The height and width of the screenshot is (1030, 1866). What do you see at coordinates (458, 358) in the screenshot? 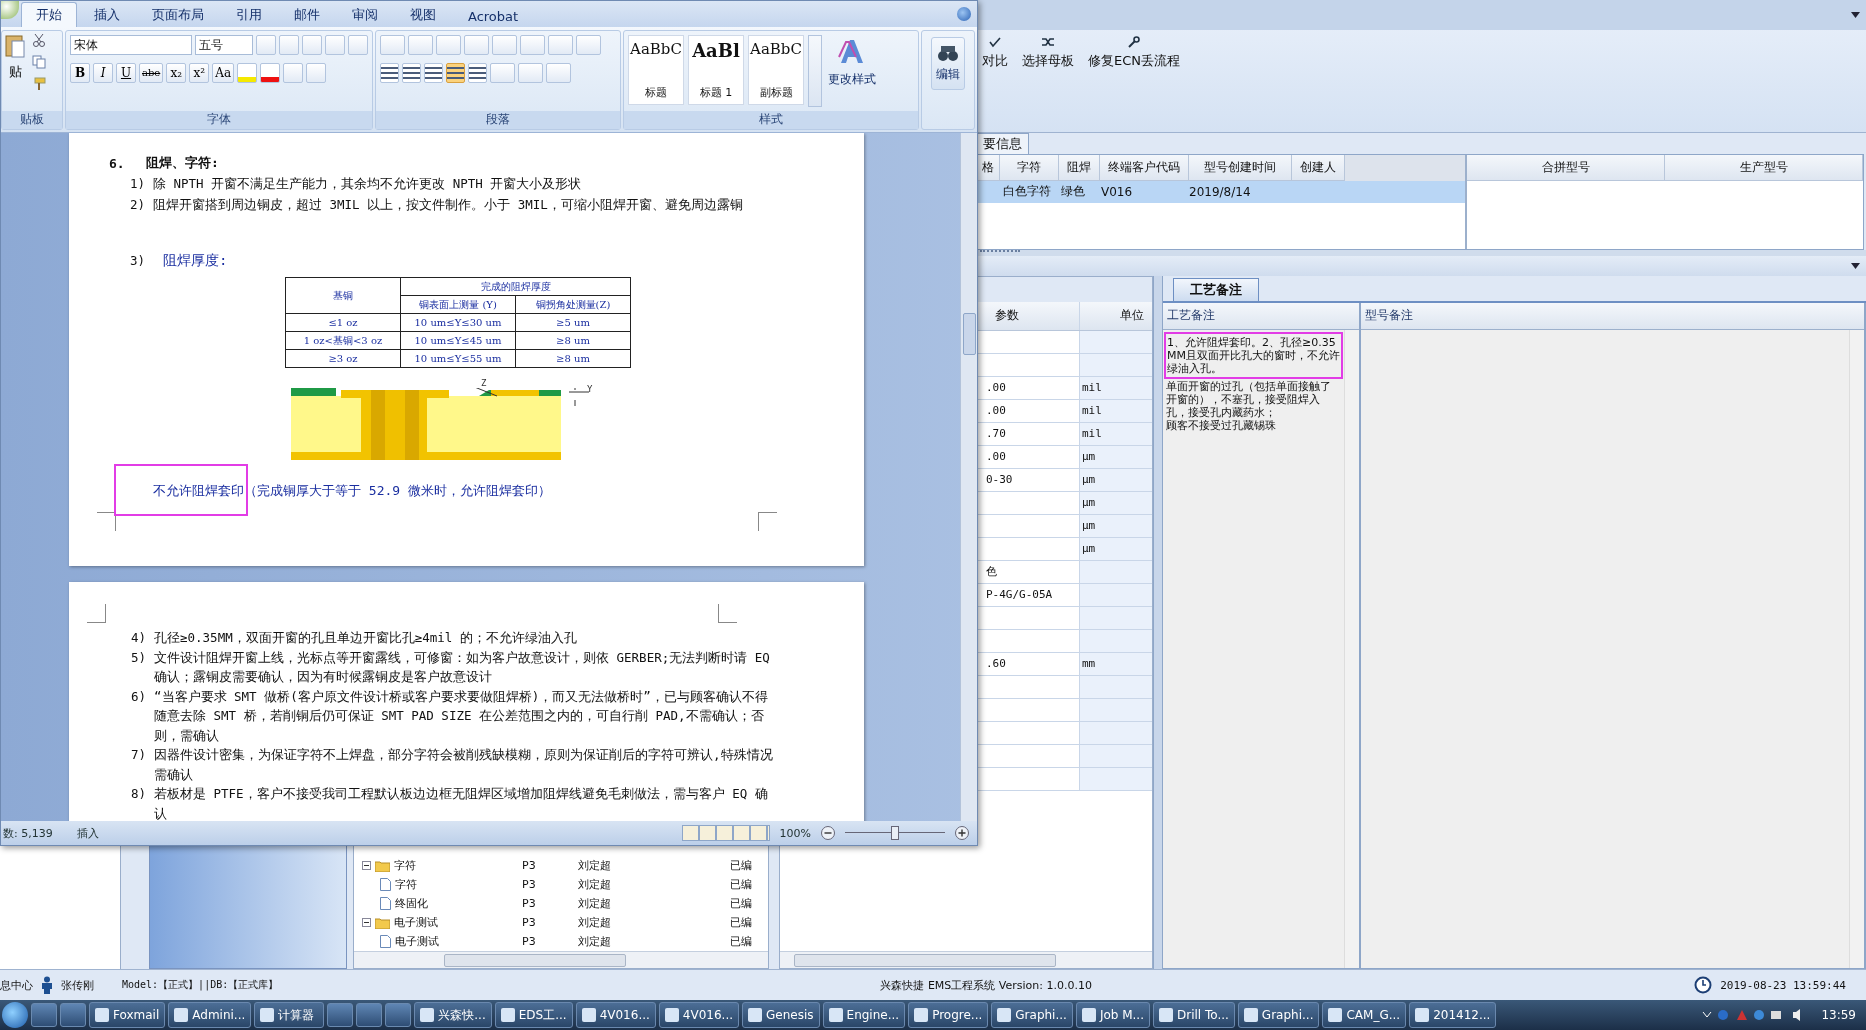
I see `table-cell: 10 um≤Y≤55 um` at bounding box center [458, 358].